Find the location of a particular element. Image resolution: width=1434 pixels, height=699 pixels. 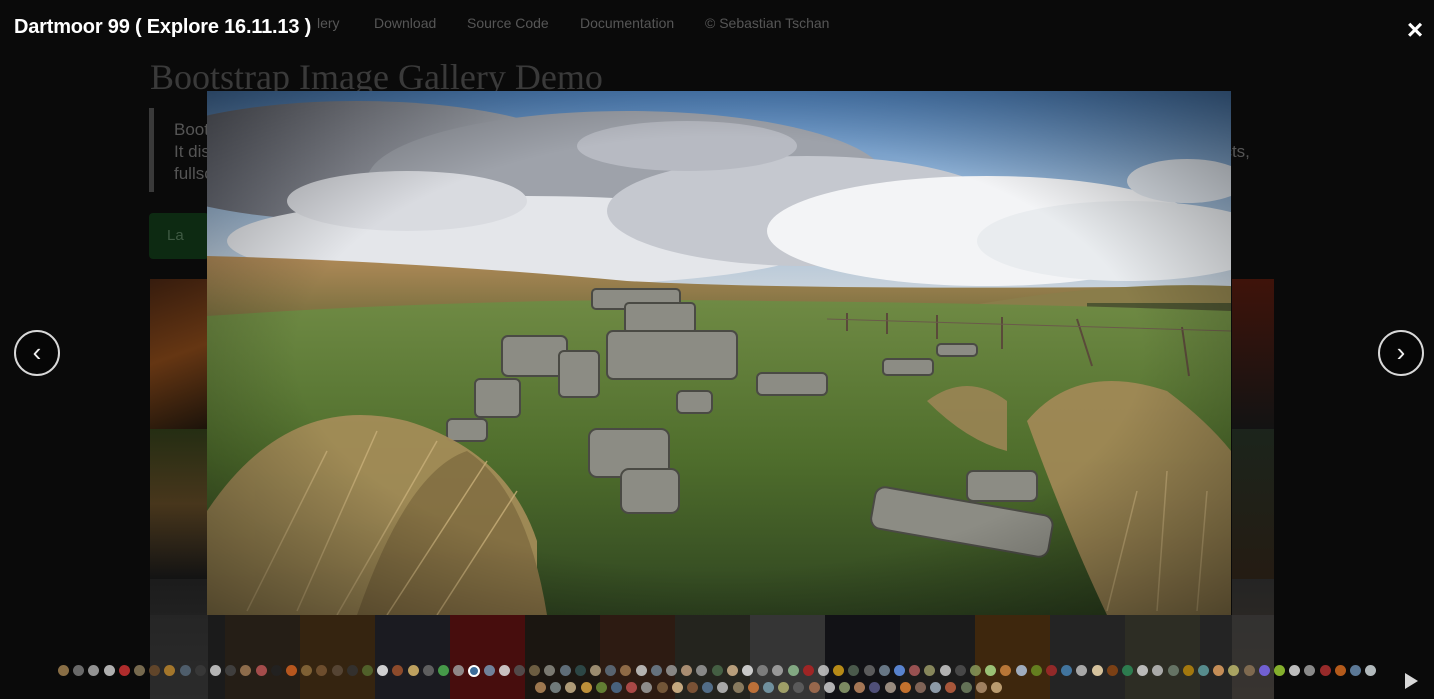

next-slide-button: › is located at coordinates (1401, 353).